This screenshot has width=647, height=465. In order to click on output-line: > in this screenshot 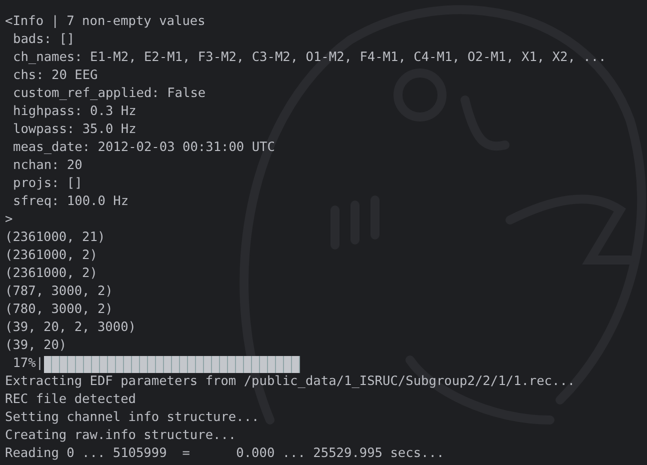, I will do `click(9, 220)`.